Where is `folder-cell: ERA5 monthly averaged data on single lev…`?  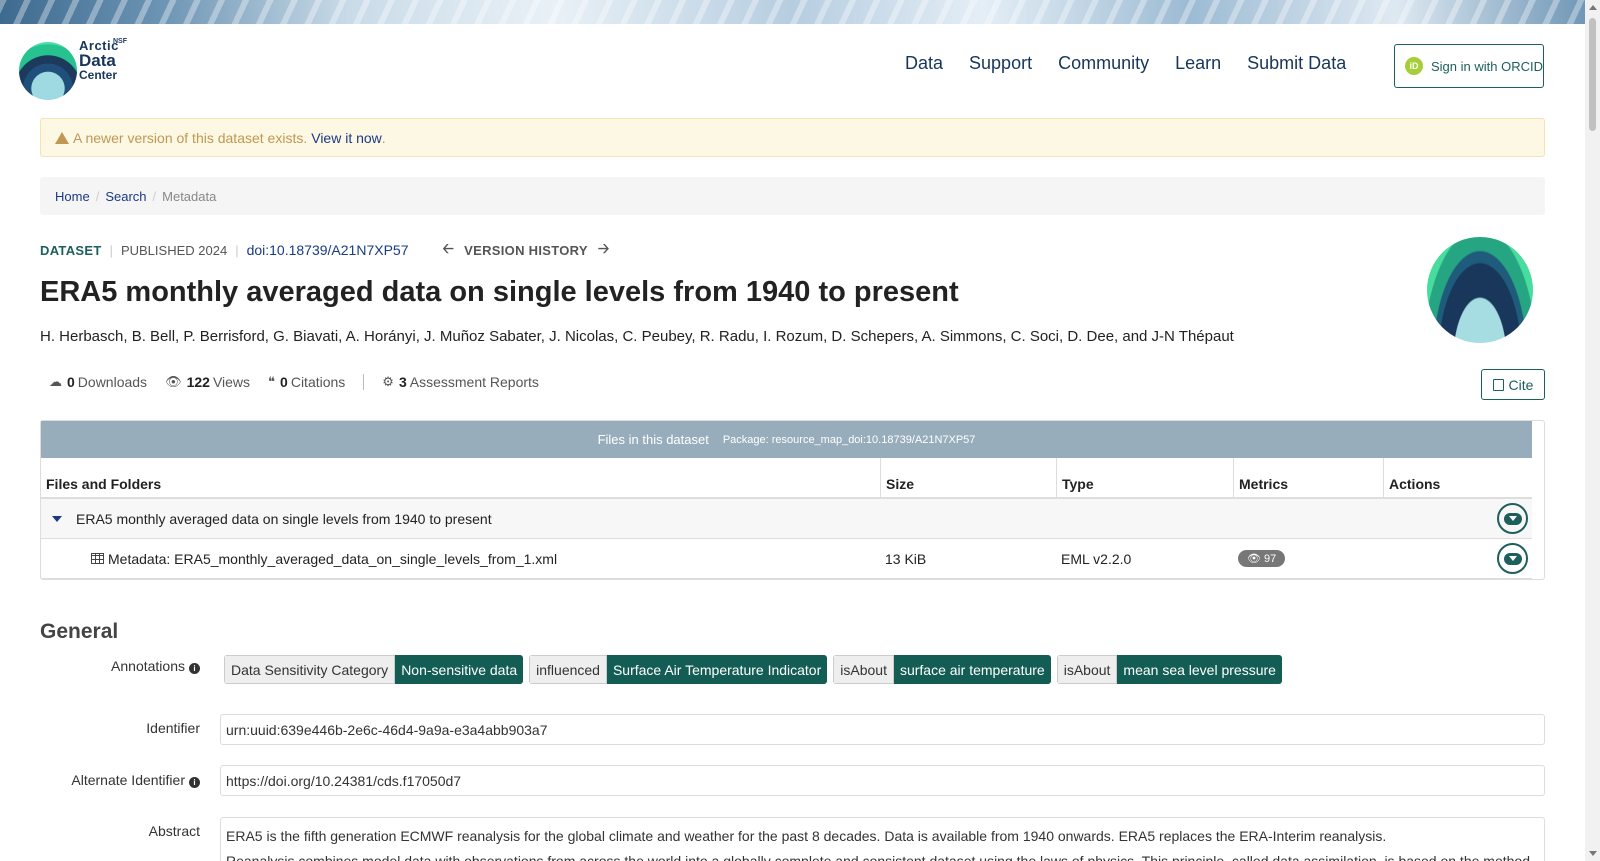 folder-cell: ERA5 monthly averaged data on single lev… is located at coordinates (460, 518).